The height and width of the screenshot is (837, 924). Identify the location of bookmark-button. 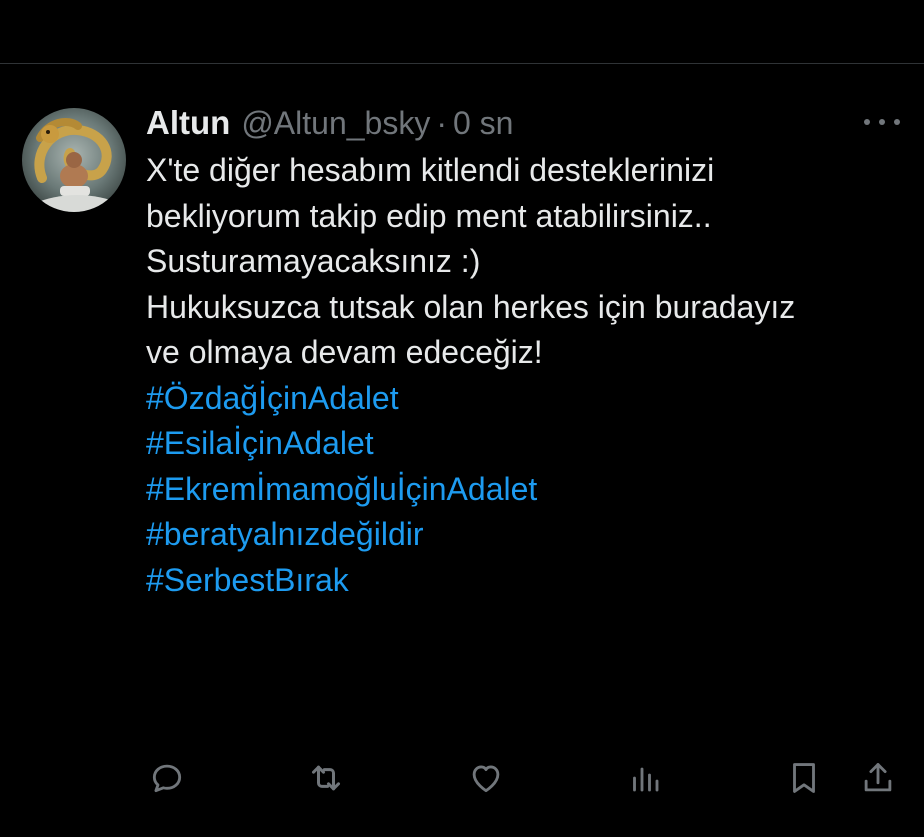
(804, 778).